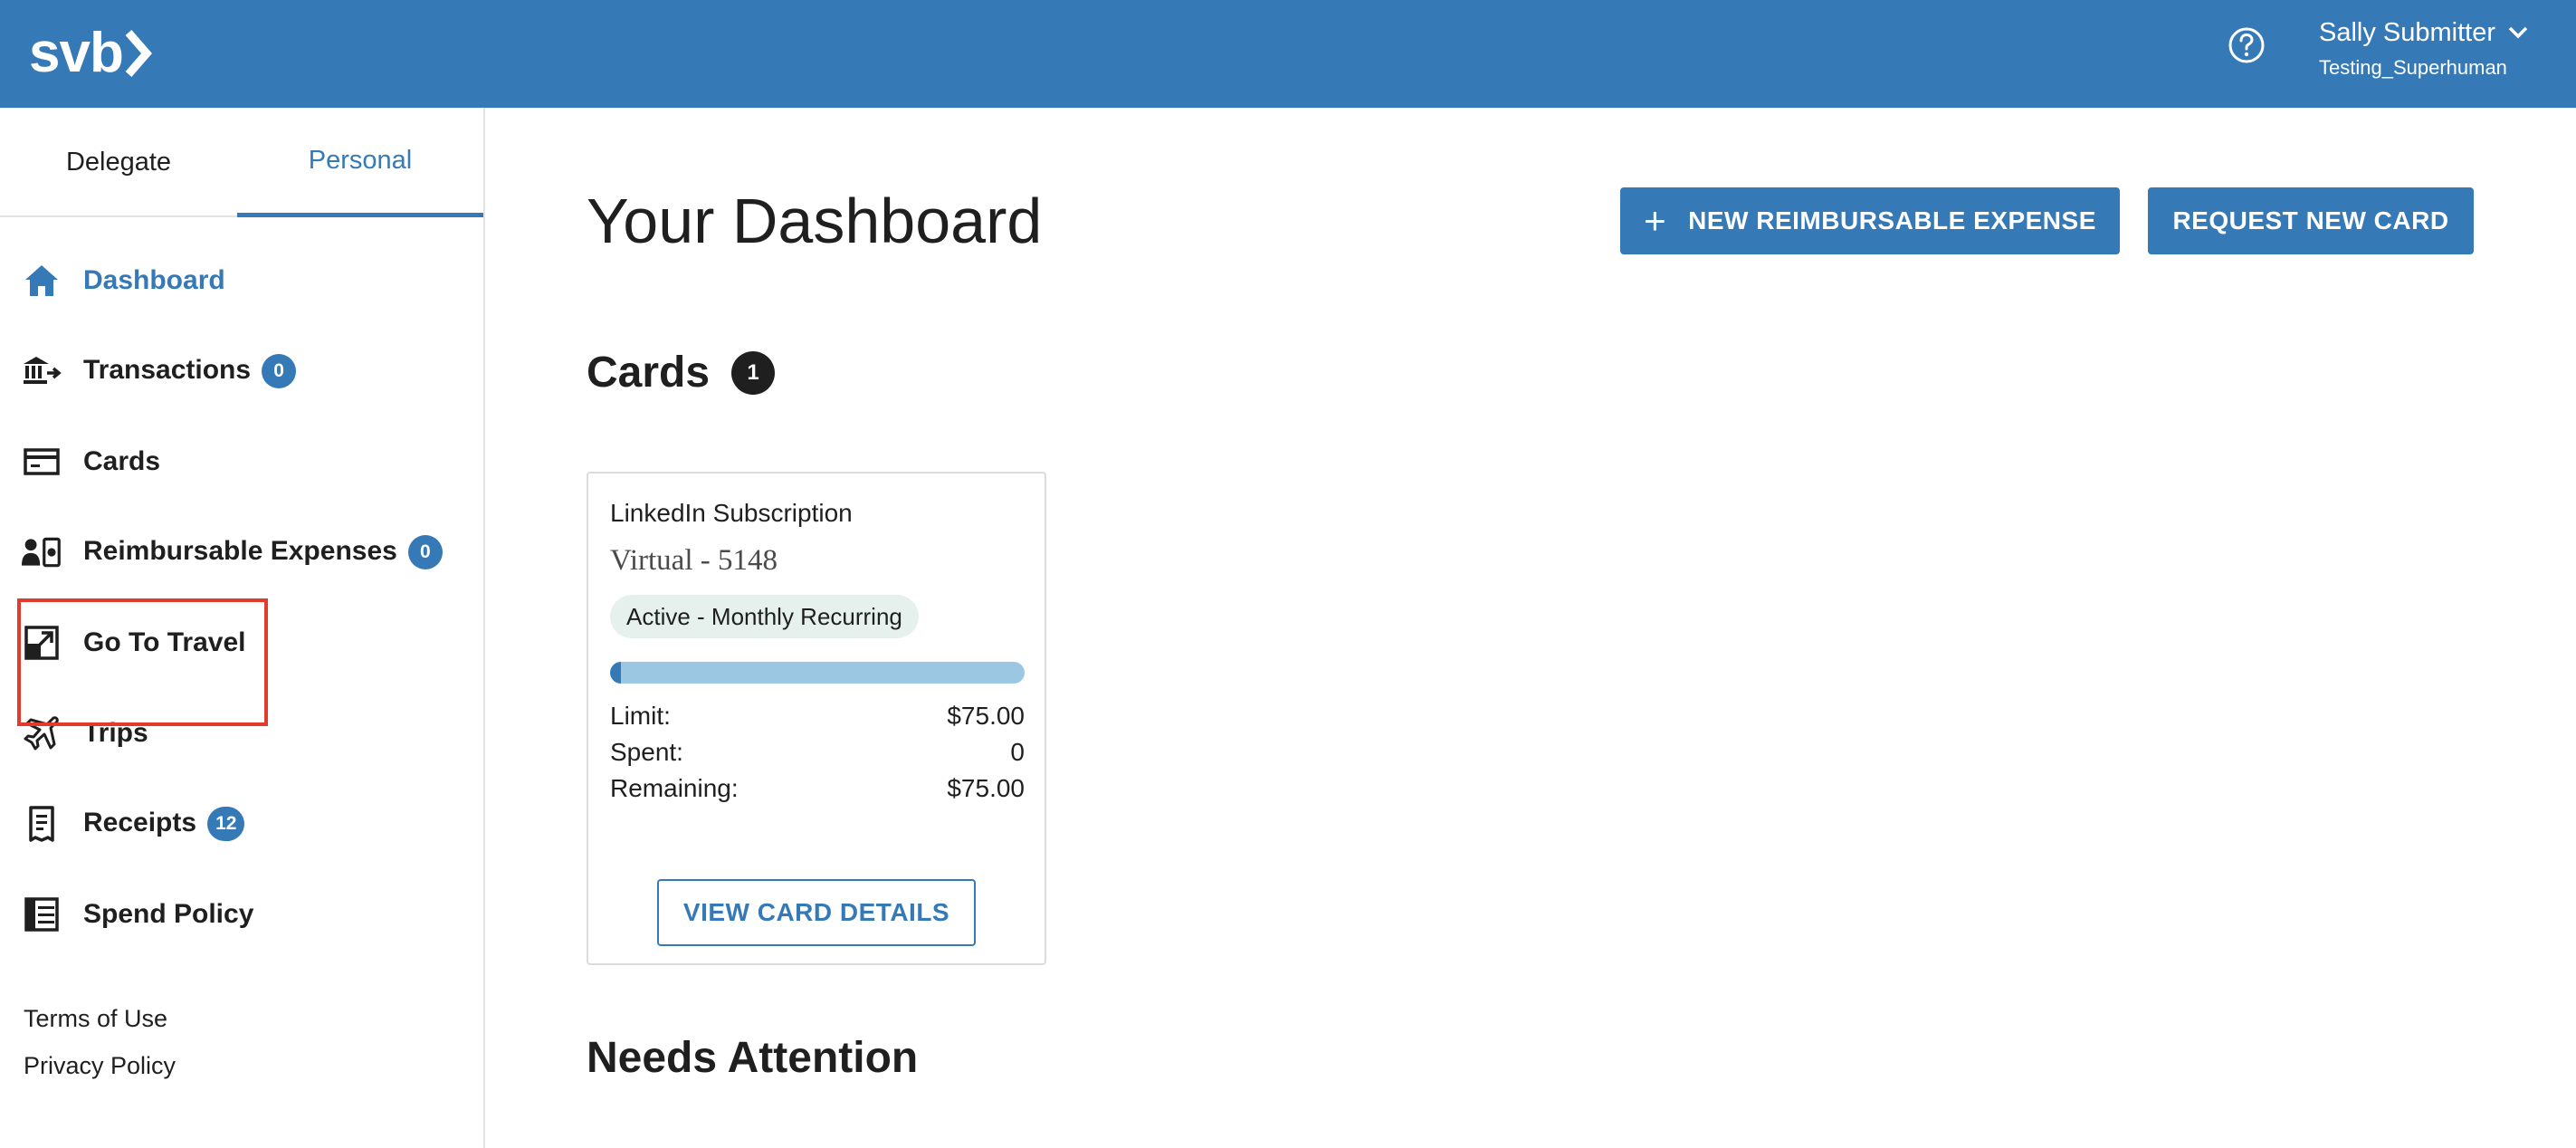 The width and height of the screenshot is (2576, 1148). I want to click on card-limit-label: Limit:, so click(640, 716).